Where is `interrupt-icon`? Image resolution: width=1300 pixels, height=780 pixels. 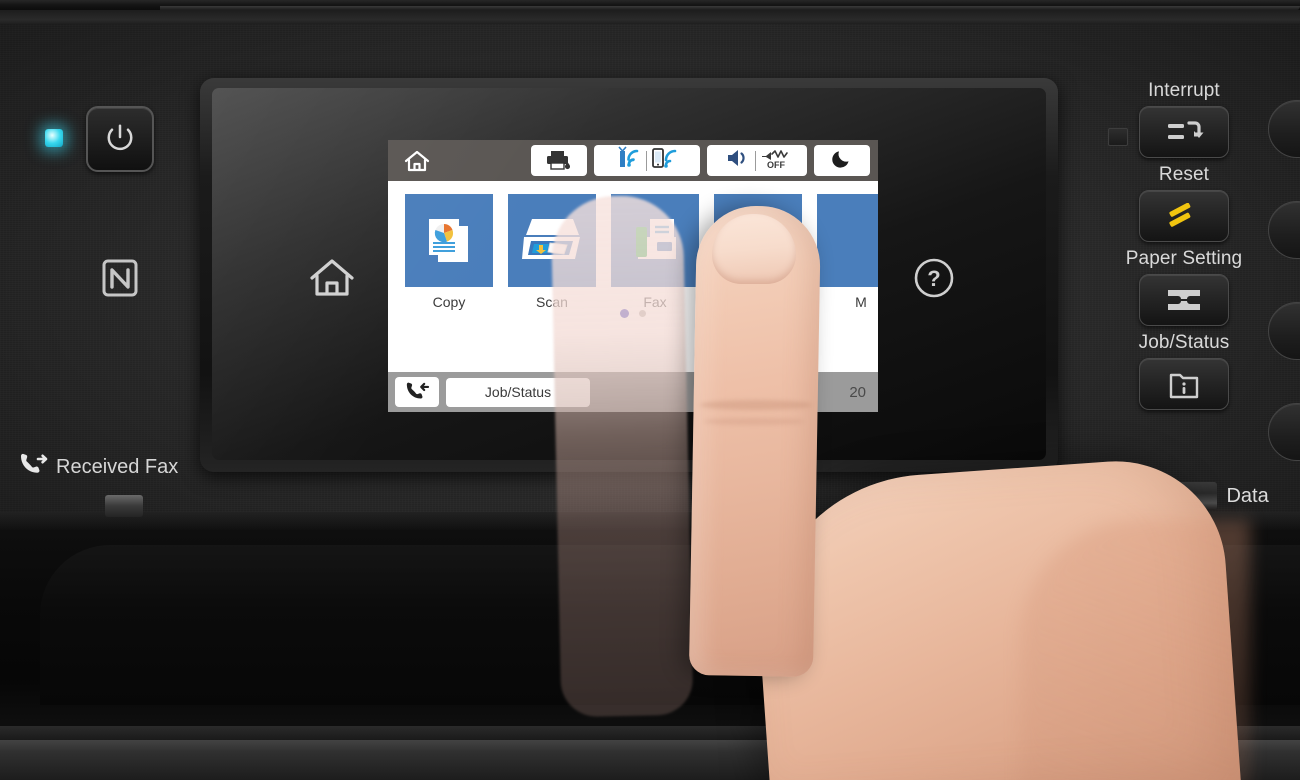 interrupt-icon is located at coordinates (1186, 130).